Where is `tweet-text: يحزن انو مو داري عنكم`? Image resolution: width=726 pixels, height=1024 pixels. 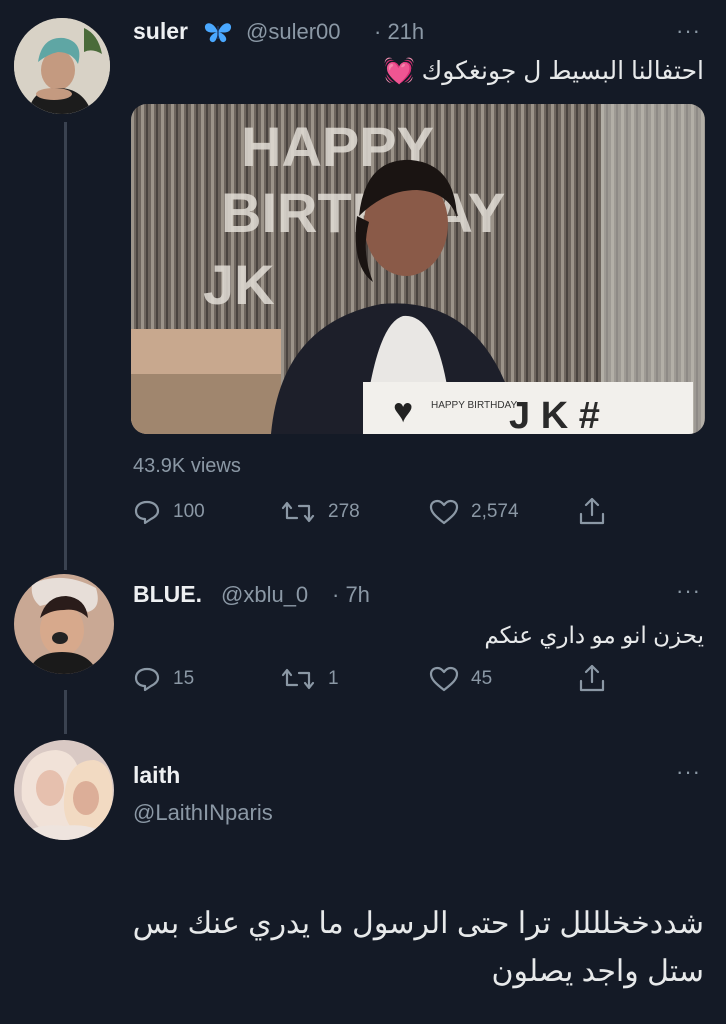
tweet-text: يحزن انو مو داري عنكم is located at coordinates (594, 635).